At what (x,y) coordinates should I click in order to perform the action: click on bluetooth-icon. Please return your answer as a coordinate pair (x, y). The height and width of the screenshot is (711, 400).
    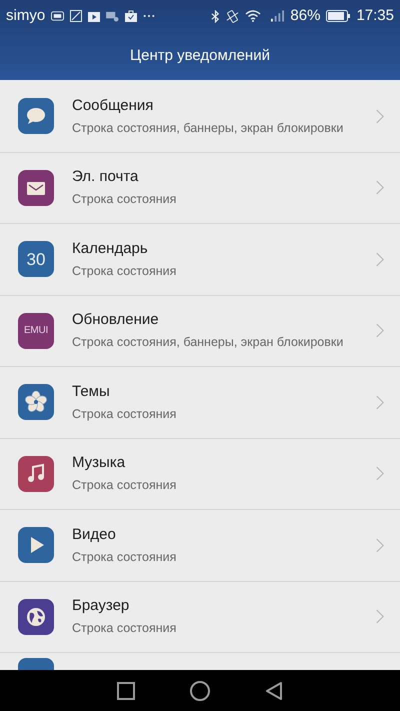
    Looking at the image, I should click on (215, 16).